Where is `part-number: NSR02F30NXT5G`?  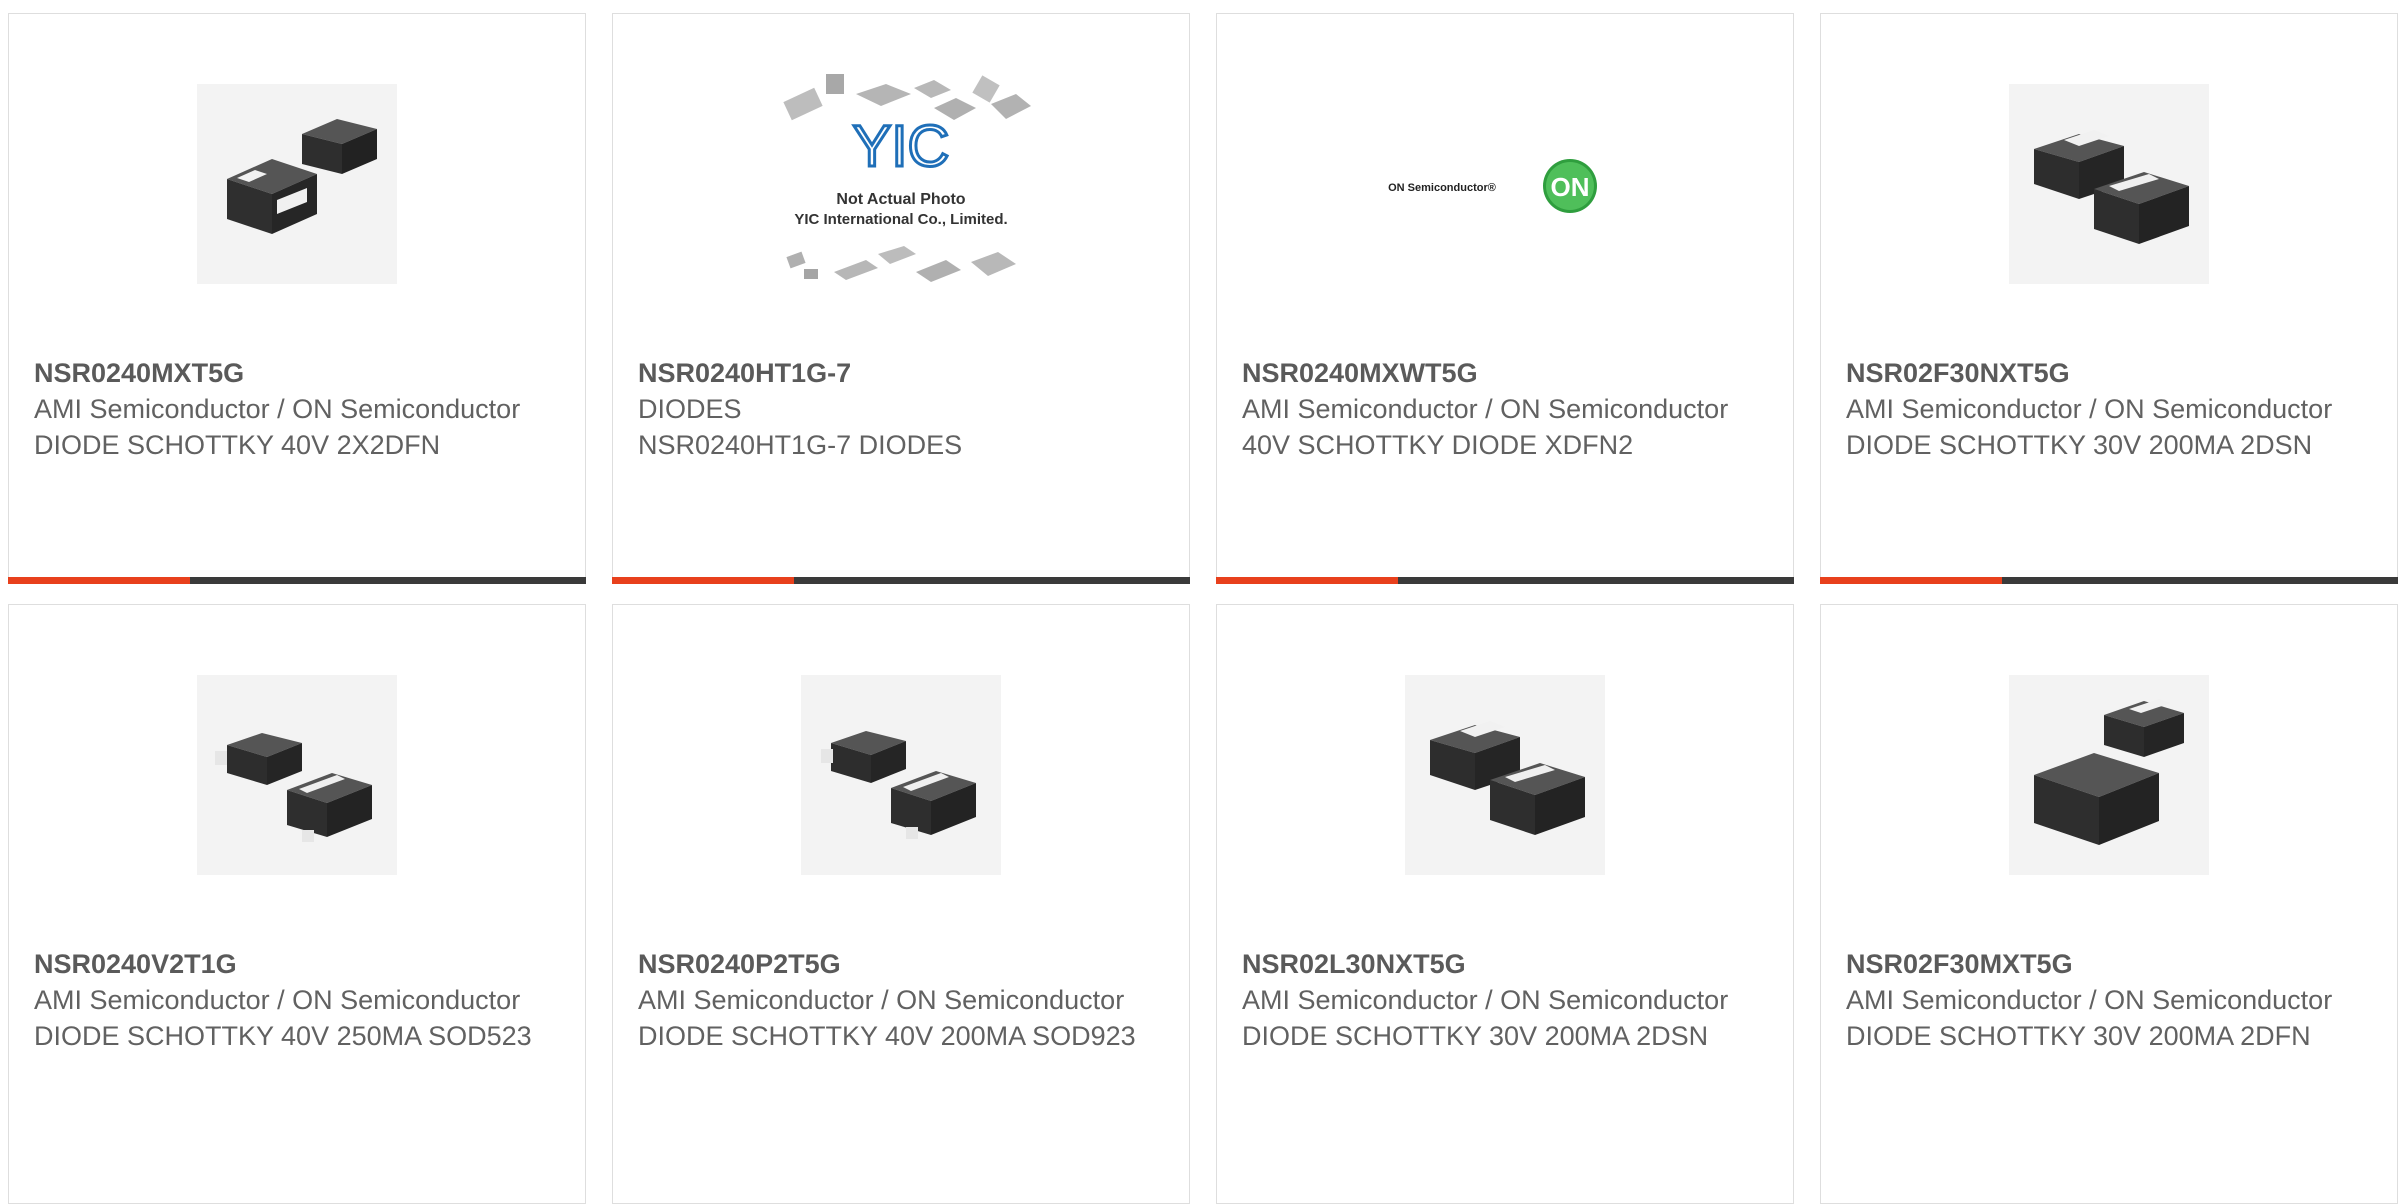 part-number: NSR02F30NXT5G is located at coordinates (2111, 373).